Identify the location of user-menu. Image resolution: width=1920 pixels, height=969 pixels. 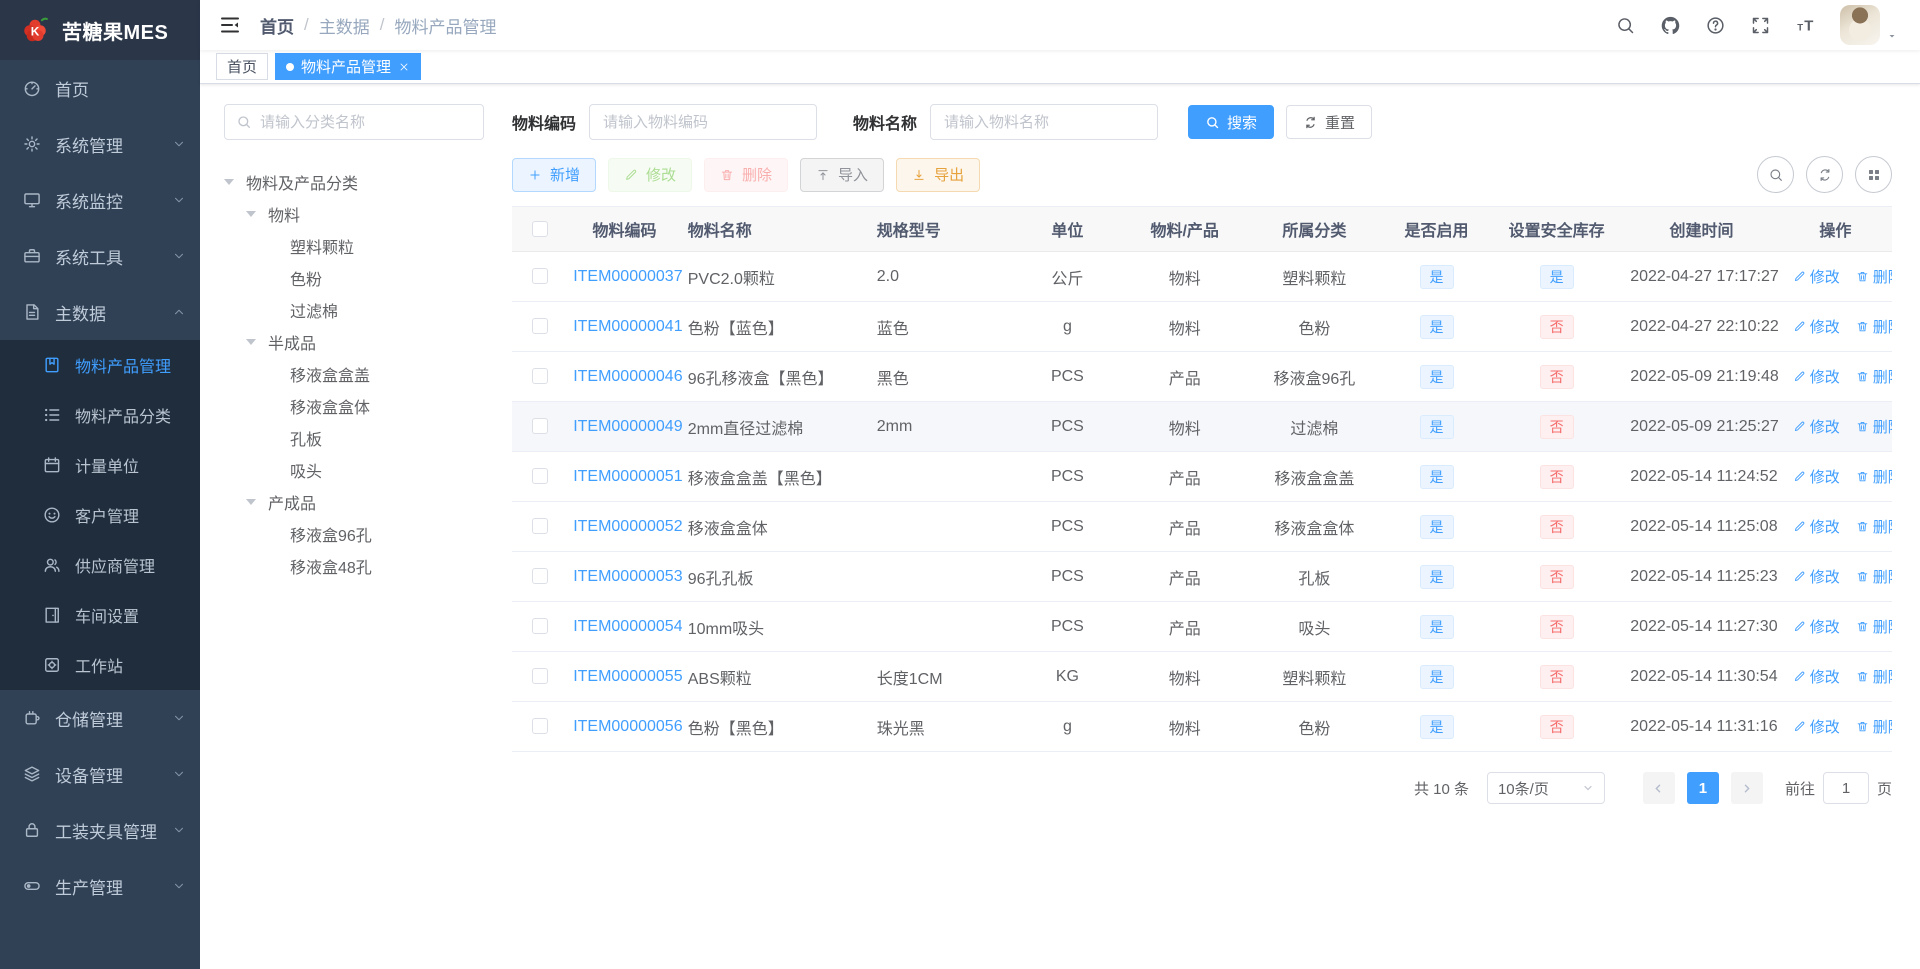
(1869, 25).